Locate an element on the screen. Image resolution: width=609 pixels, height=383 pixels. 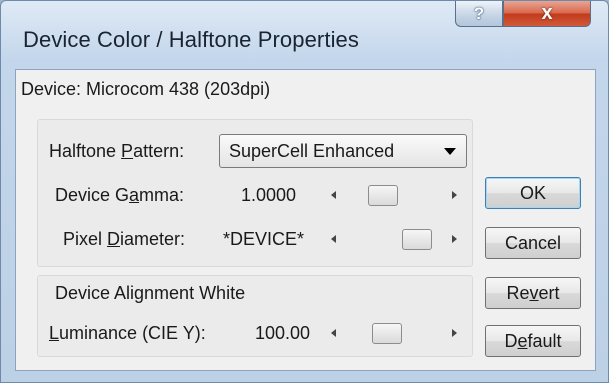
device-name-label: Device: Microcom 438 (203dpi) is located at coordinates (146, 89).